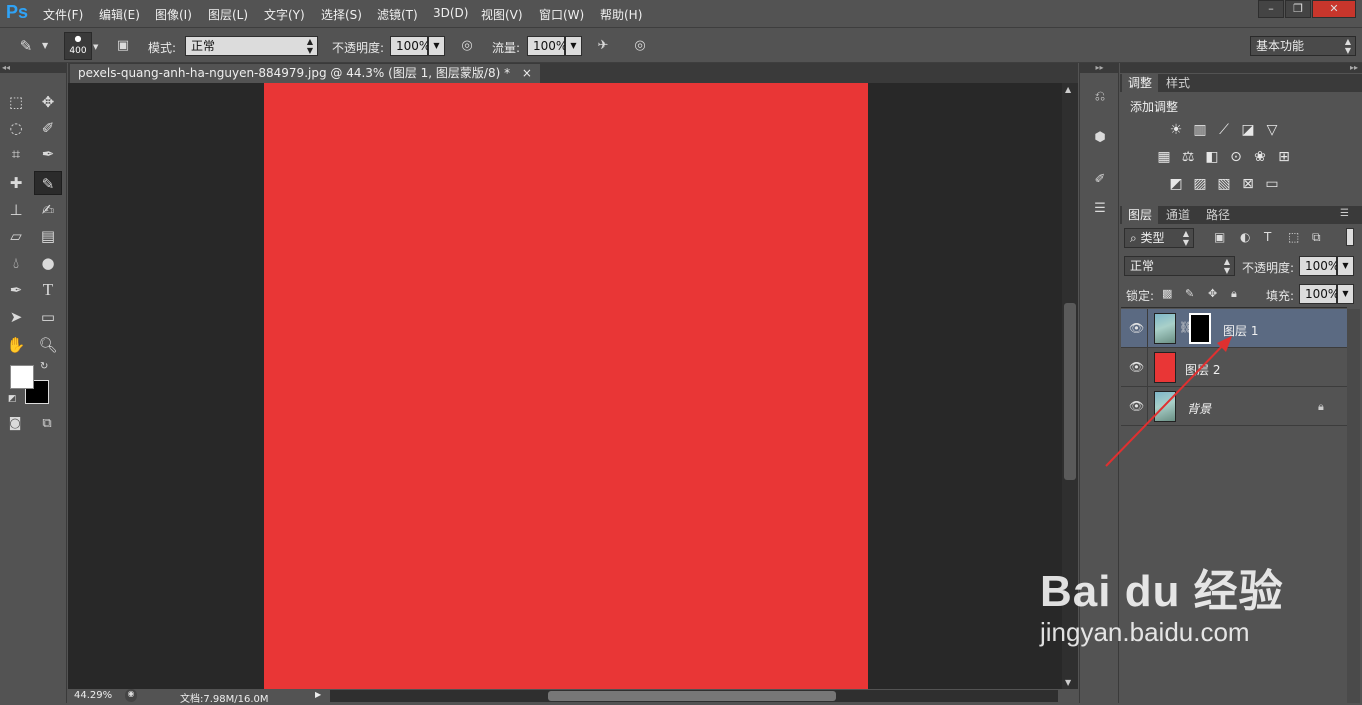  Describe the element at coordinates (78, 46) in the screenshot. I see `brush-size-picker: ● 400` at that location.